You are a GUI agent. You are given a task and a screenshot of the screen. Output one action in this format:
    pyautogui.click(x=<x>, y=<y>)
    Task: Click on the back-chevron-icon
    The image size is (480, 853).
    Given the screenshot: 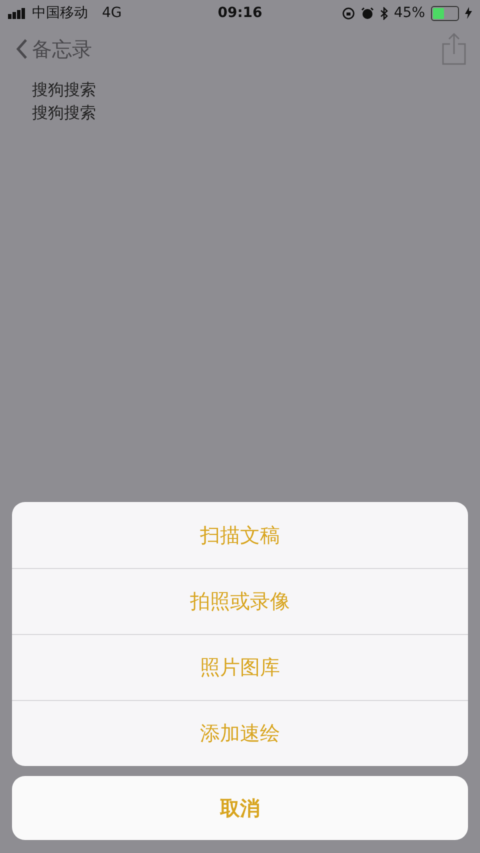 What is the action you would take?
    pyautogui.click(x=22, y=49)
    